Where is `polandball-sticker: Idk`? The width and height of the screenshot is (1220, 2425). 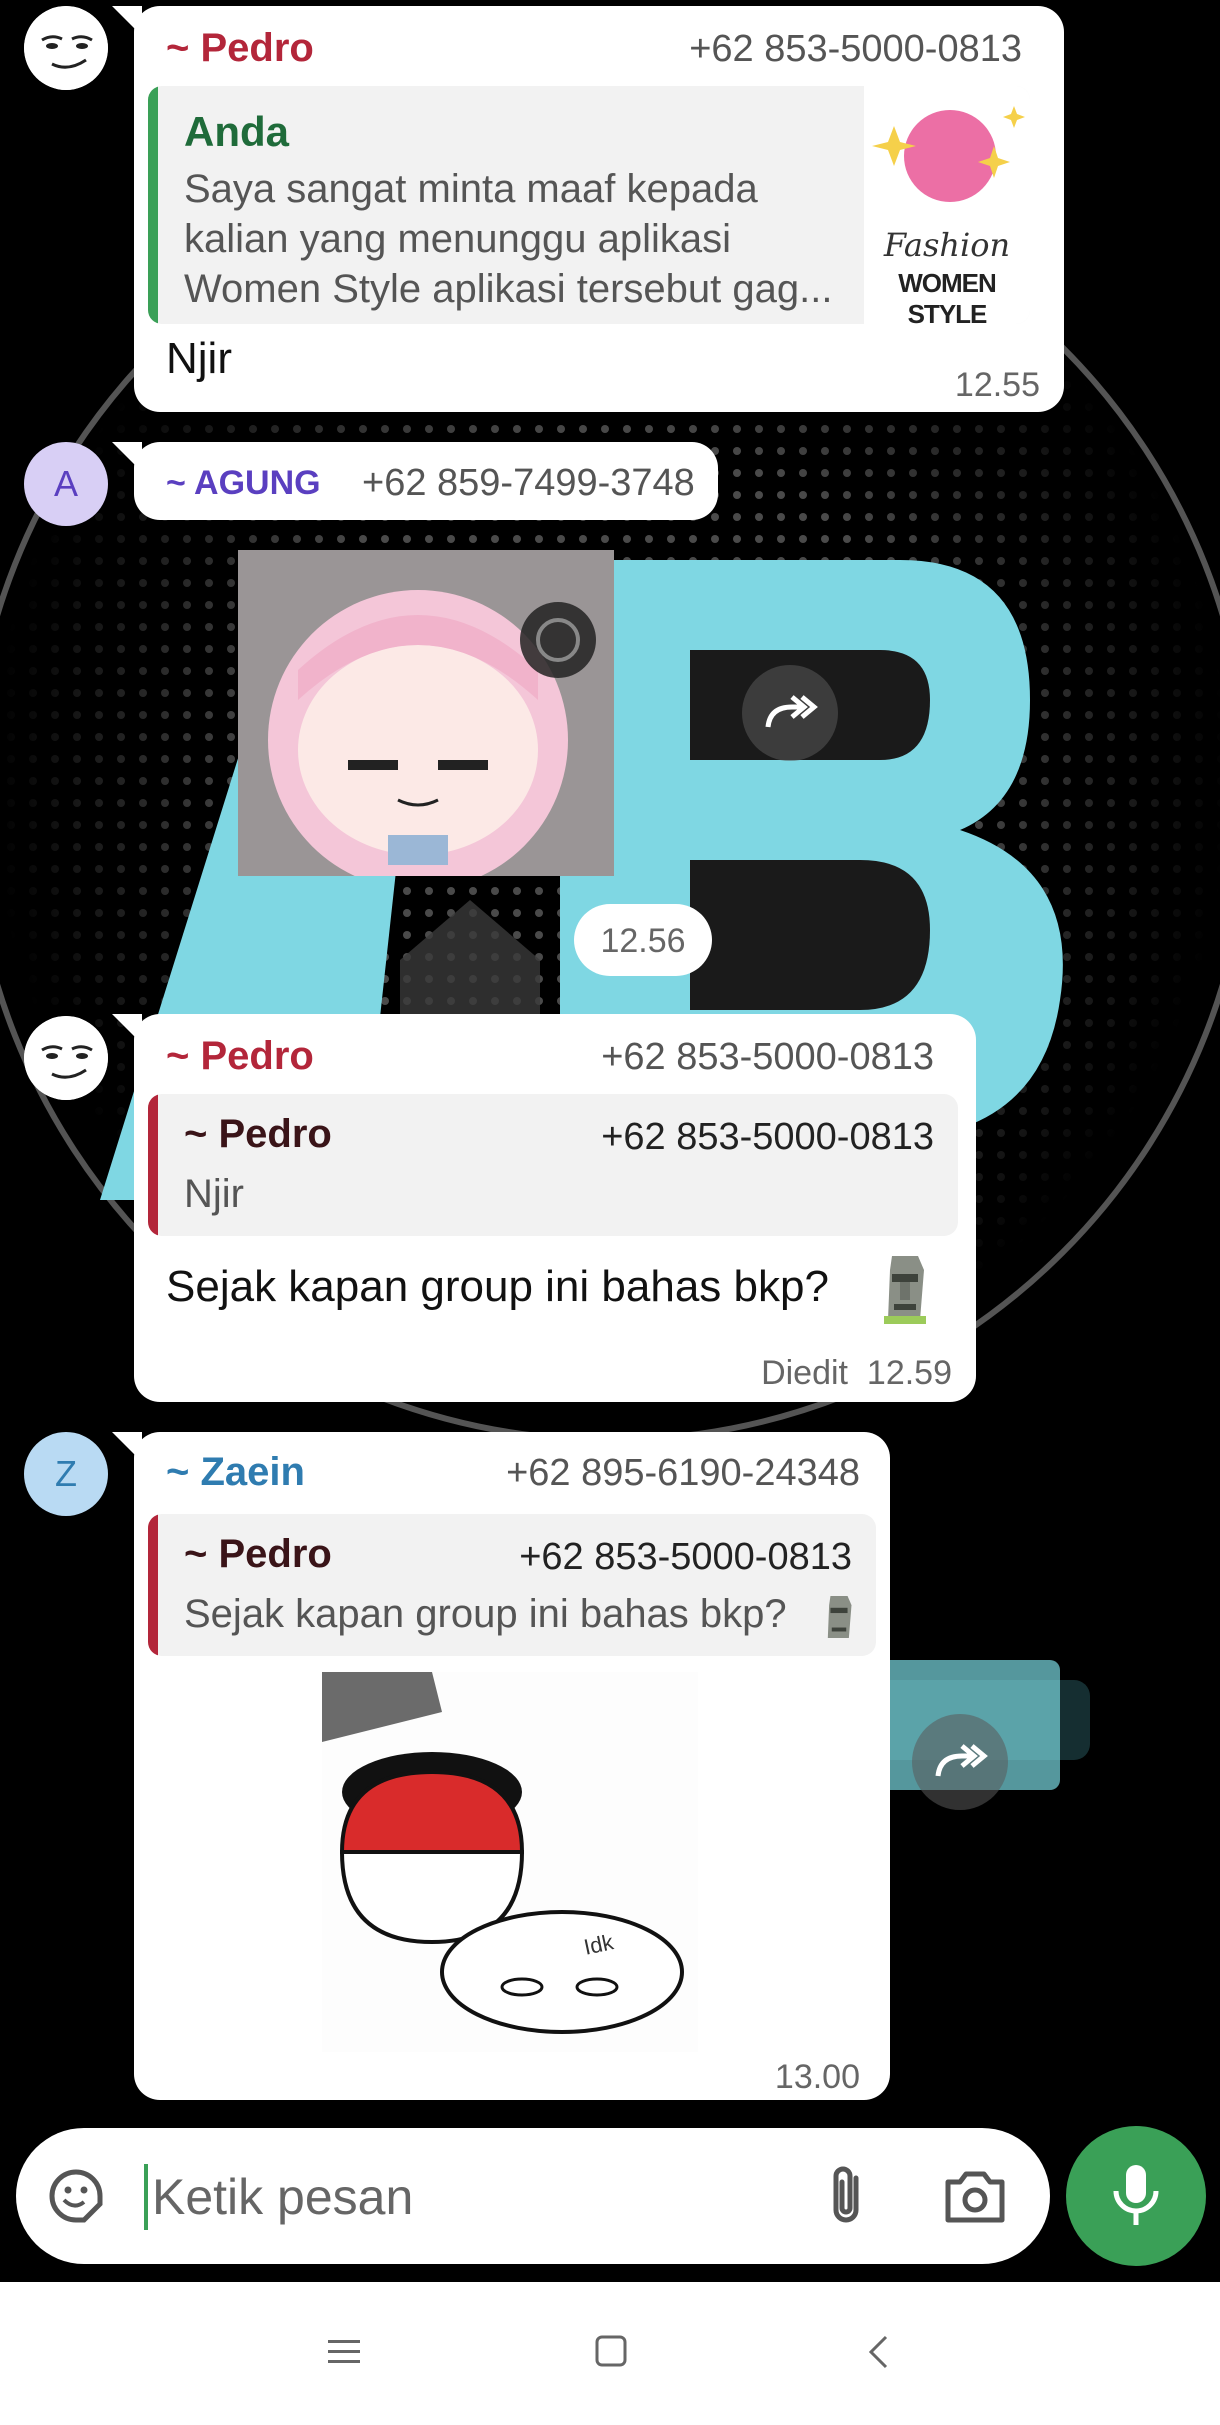
polandball-sticker: Idk is located at coordinates (510, 1862).